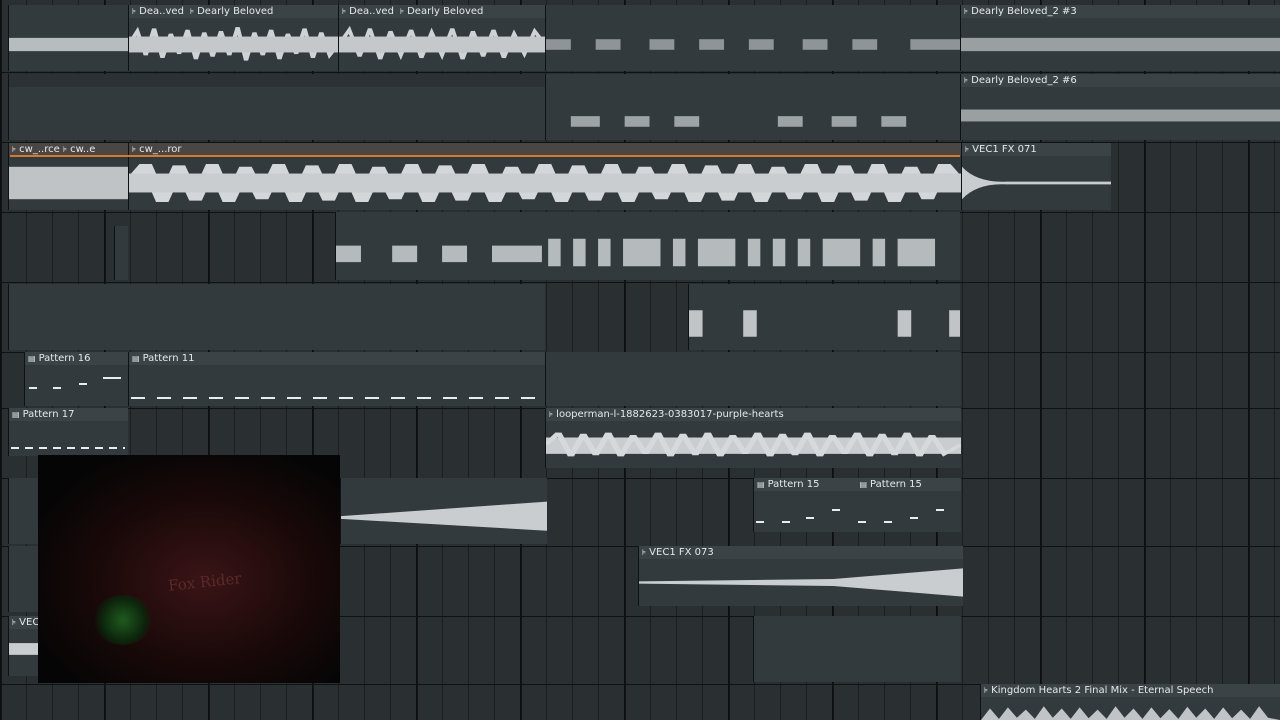 This screenshot has height=720, width=1280. Describe the element at coordinates (83, 149) in the screenshot. I see `clip-label: cw..e` at that location.